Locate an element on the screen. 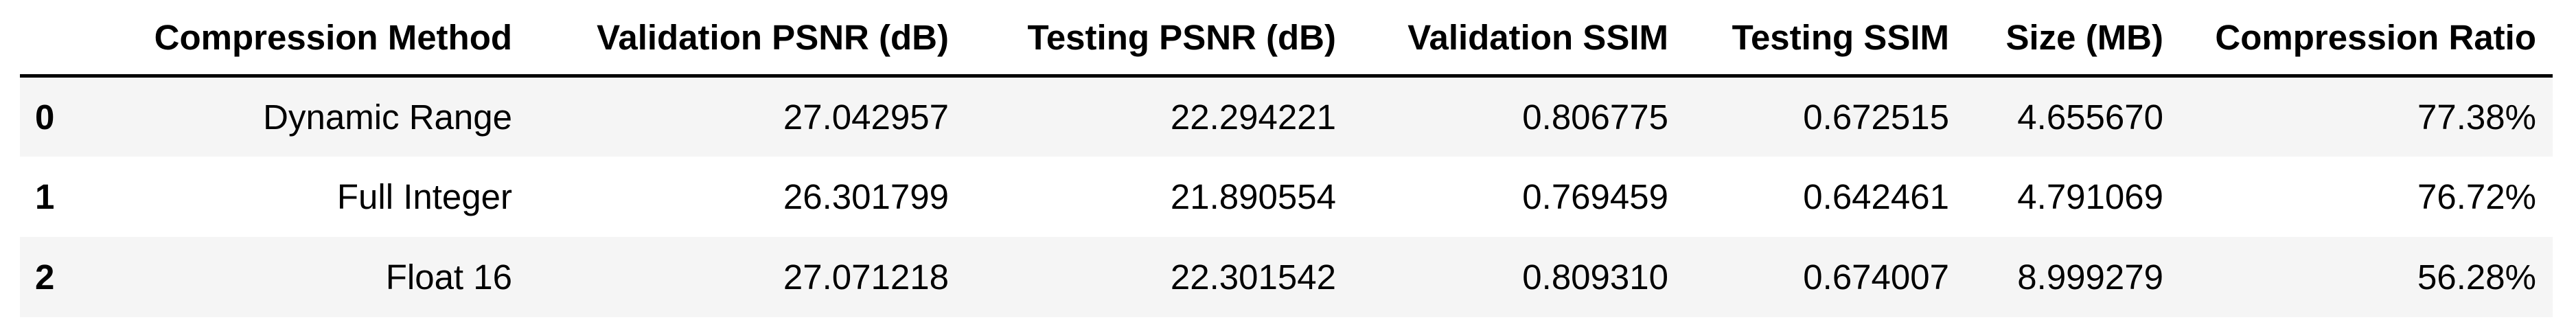 This screenshot has width=2576, height=320. cell-validation-ssim: 0.806775 is located at coordinates (1595, 117).